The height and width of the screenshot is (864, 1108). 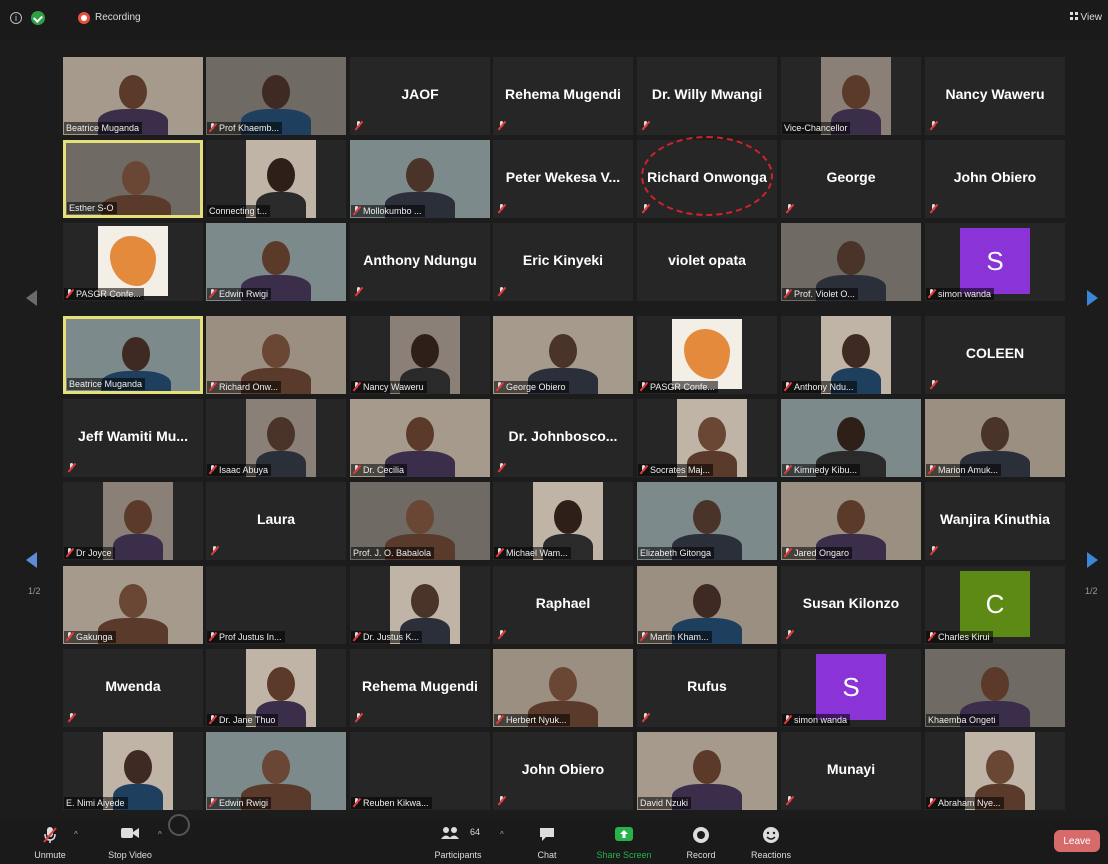 I want to click on leave-button: Leave, so click(x=1077, y=841).